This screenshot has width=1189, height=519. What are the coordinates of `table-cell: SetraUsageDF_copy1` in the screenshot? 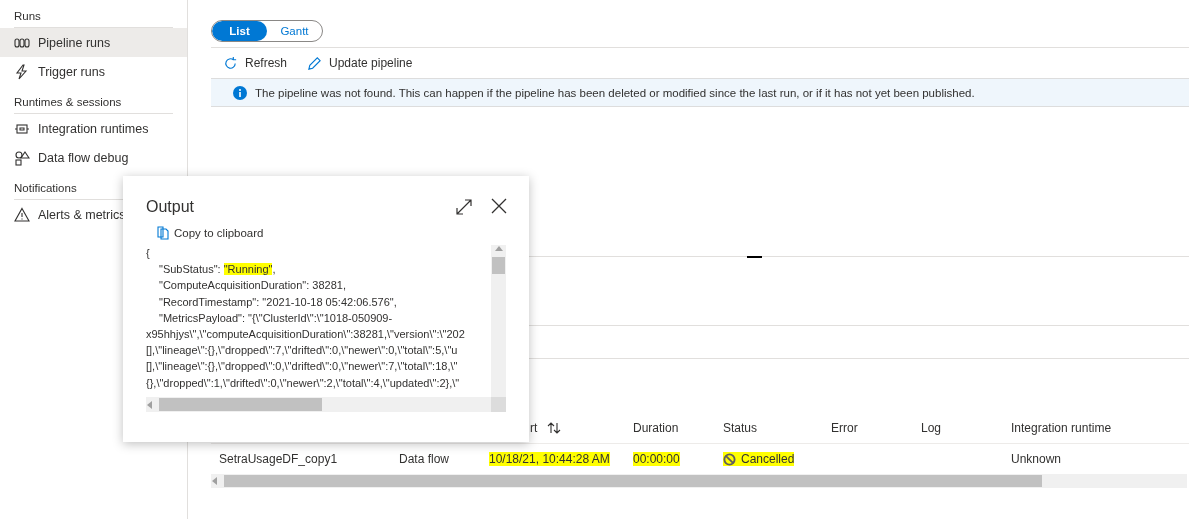 It's located at (278, 459).